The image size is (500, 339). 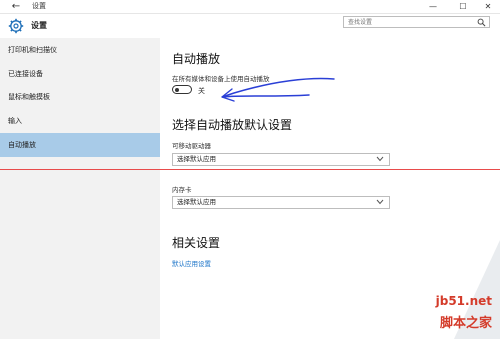 What do you see at coordinates (448, 315) in the screenshot?
I see `watermark: jb51.net 脚本之家` at bounding box center [448, 315].